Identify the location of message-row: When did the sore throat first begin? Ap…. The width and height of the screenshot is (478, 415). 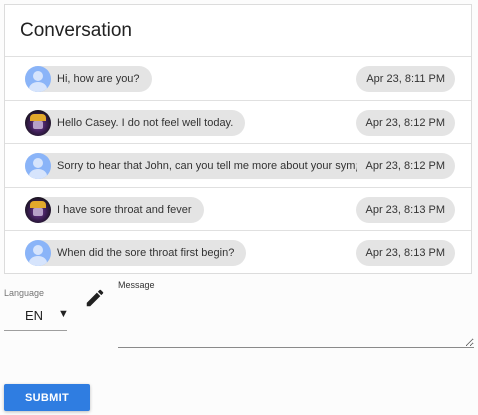
(238, 253).